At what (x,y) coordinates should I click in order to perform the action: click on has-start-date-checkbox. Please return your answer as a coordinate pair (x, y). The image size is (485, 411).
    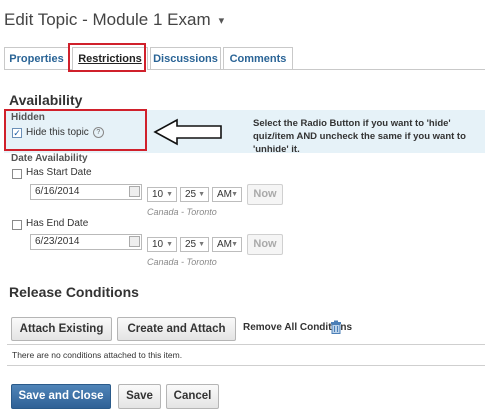
    Looking at the image, I should click on (17, 174).